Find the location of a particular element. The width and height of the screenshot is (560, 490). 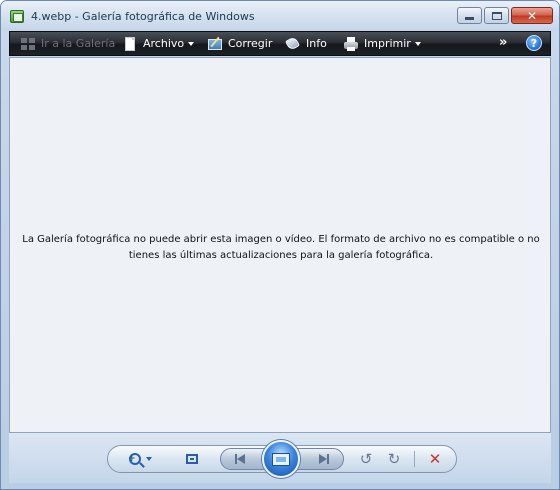

window-title: 4.webp - Galería fotográfica de Windows is located at coordinates (143, 16).